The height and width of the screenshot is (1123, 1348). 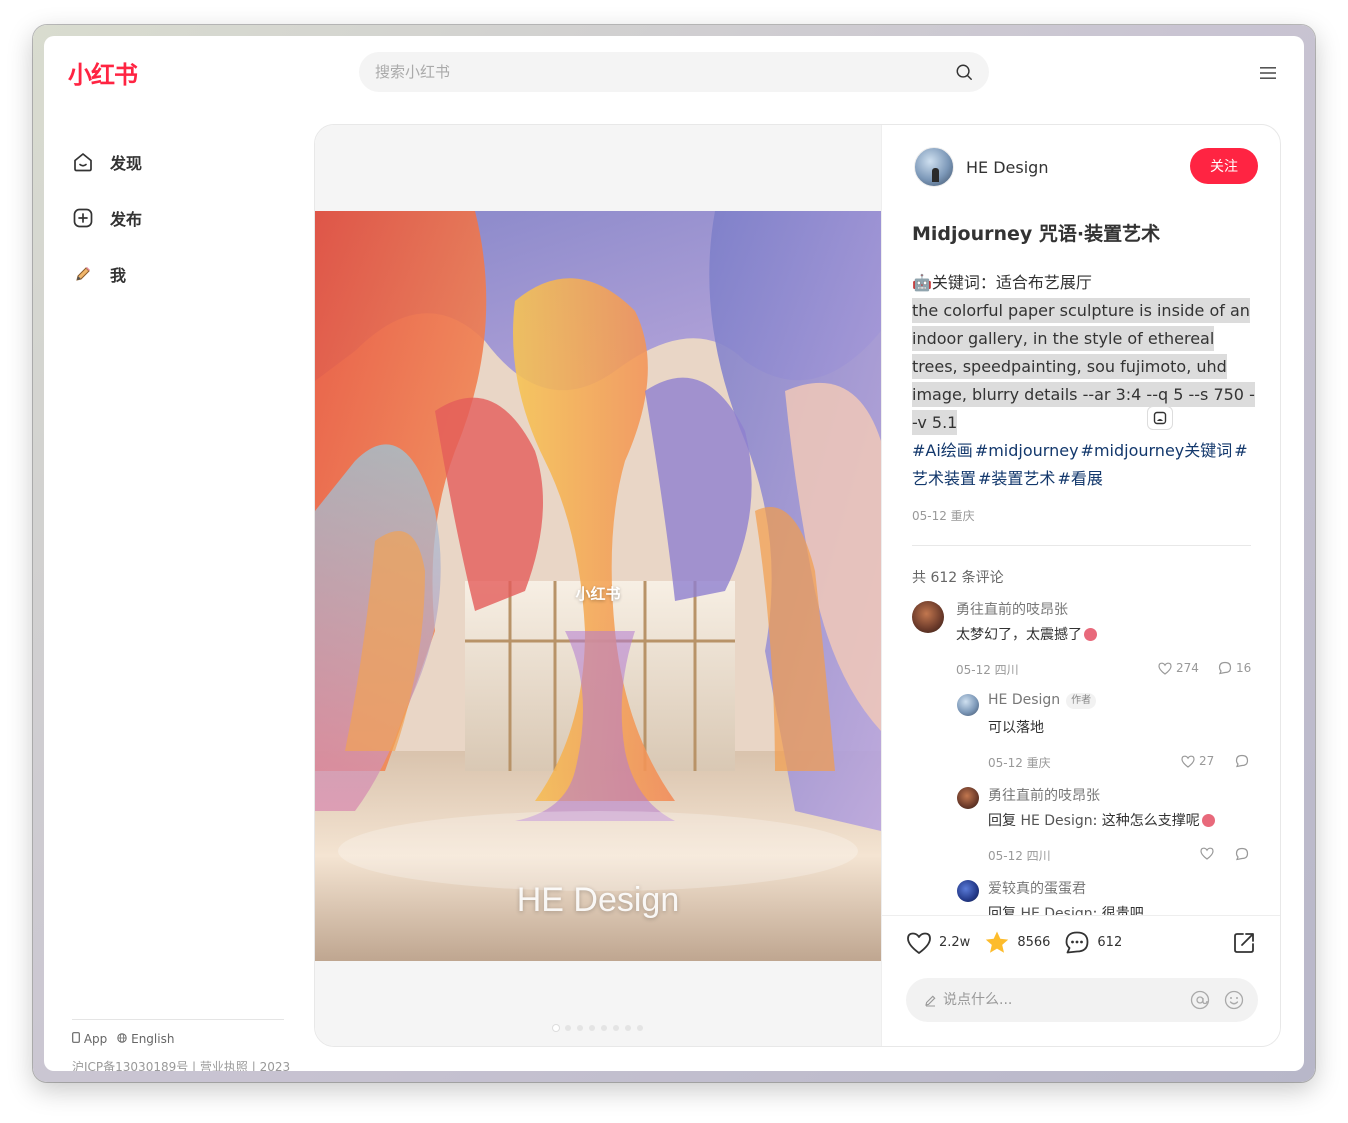 What do you see at coordinates (153, 1039) in the screenshot?
I see `language-label: English` at bounding box center [153, 1039].